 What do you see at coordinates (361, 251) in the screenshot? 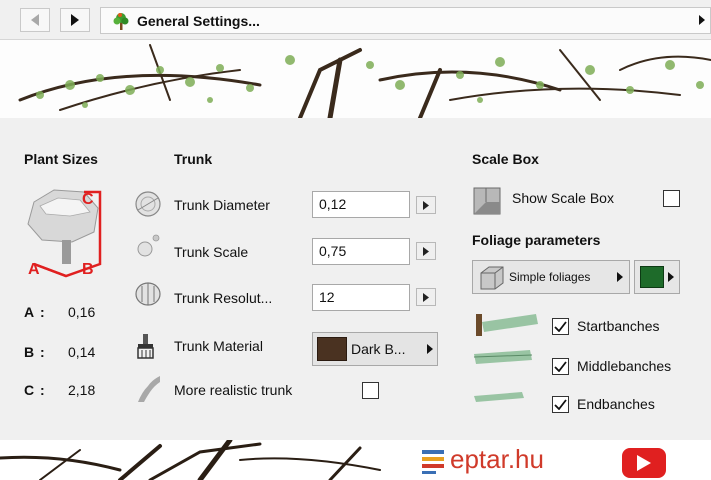
I see `trunk-scale-input: 0,75` at bounding box center [361, 251].